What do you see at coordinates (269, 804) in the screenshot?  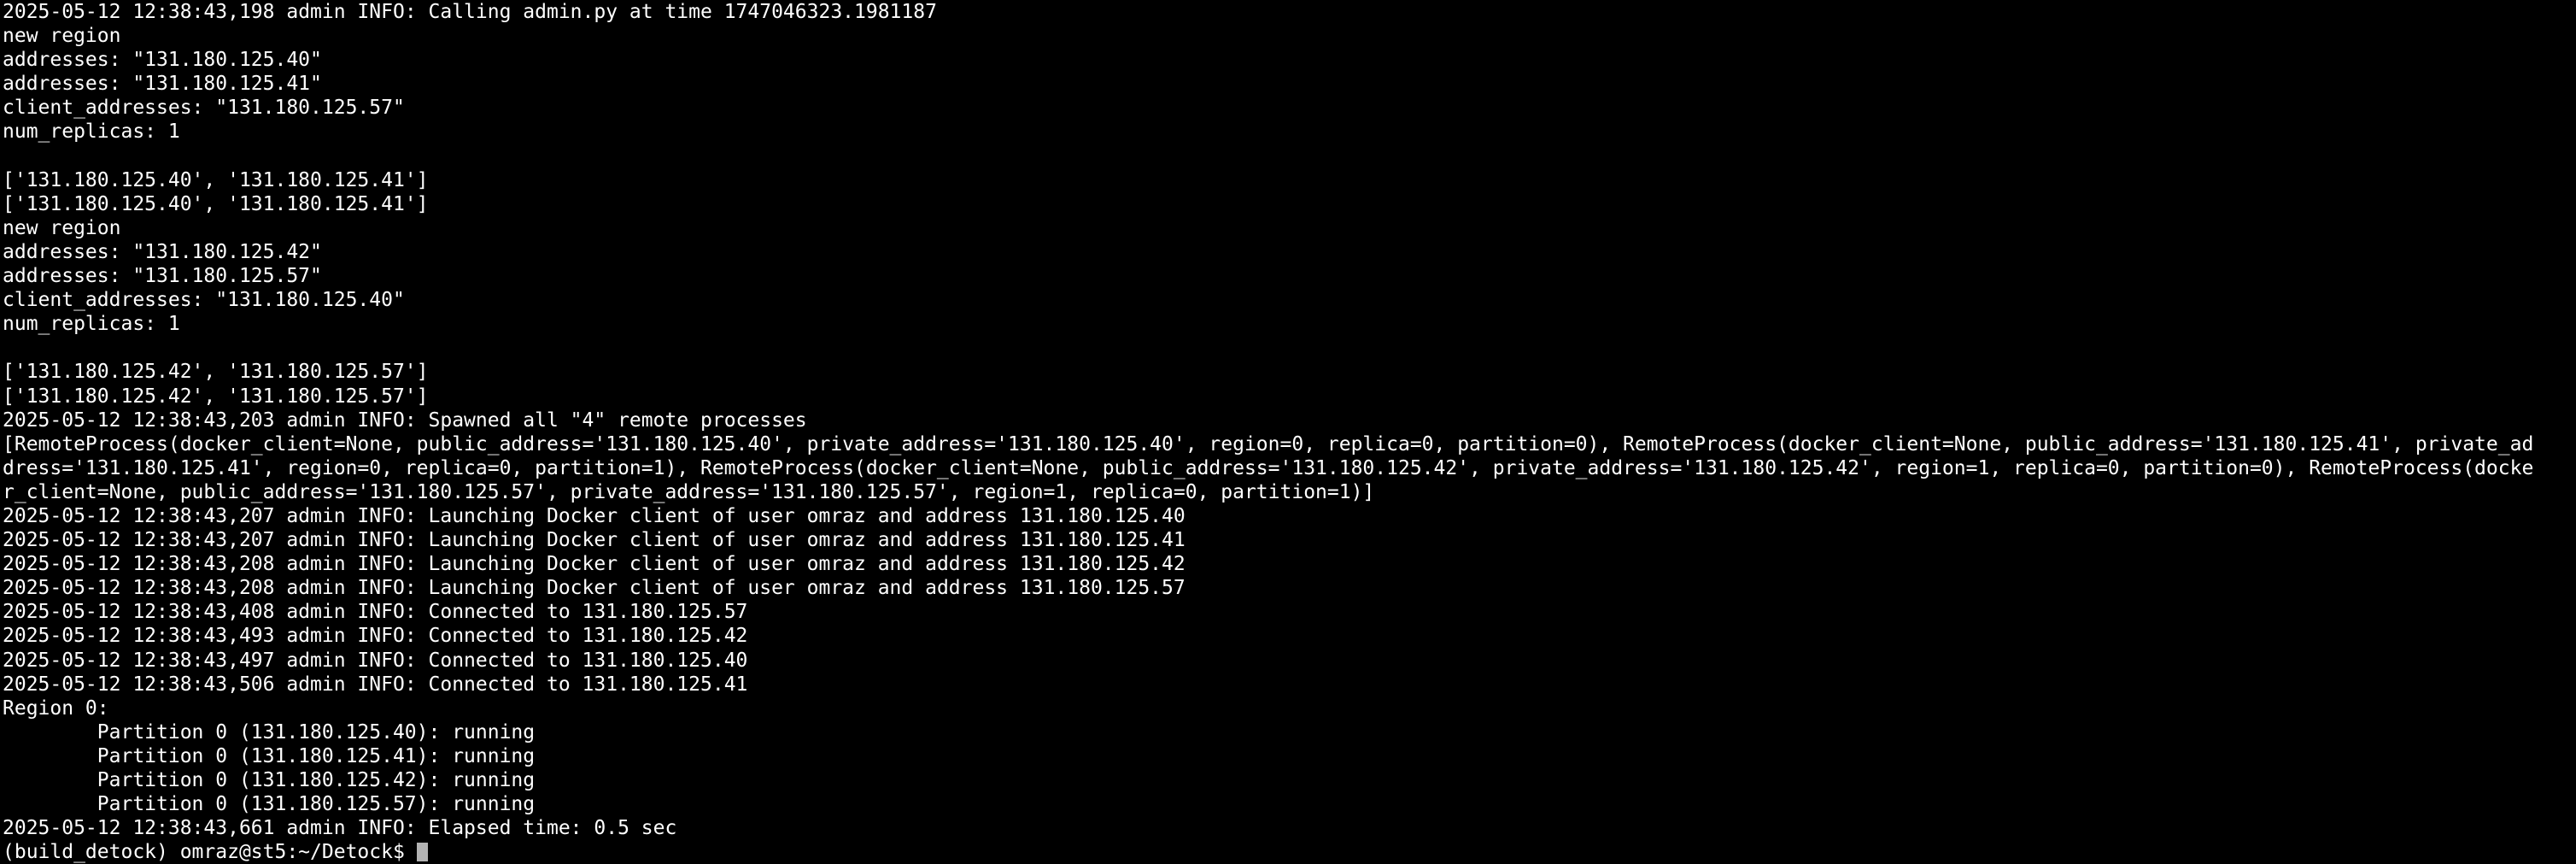 I see `terminal-line: Partition 0 (131.180.125.57): running` at bounding box center [269, 804].